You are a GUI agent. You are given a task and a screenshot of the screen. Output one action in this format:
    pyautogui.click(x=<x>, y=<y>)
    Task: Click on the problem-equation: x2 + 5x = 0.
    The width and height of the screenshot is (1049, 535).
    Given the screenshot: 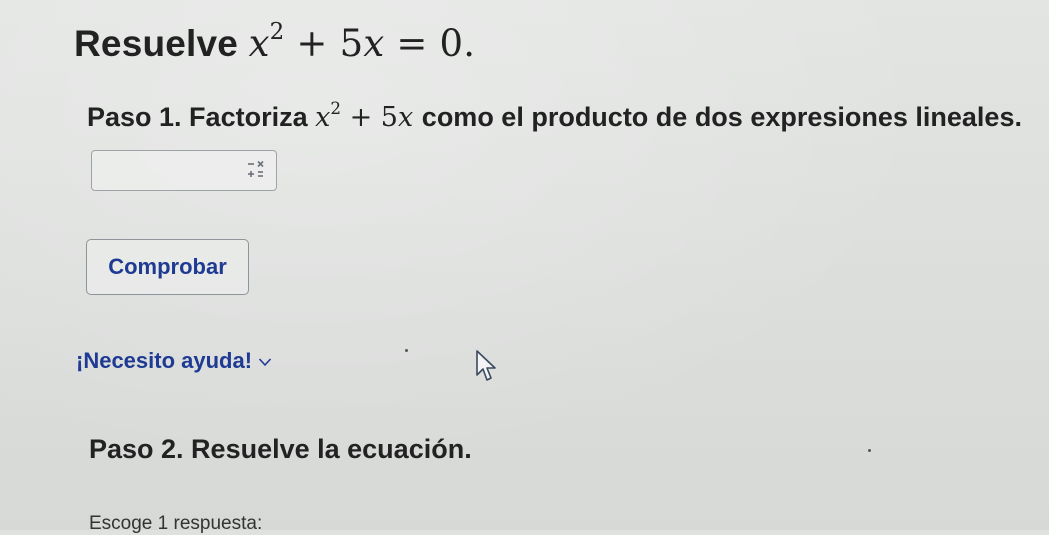 What is the action you would take?
    pyautogui.click(x=362, y=42)
    